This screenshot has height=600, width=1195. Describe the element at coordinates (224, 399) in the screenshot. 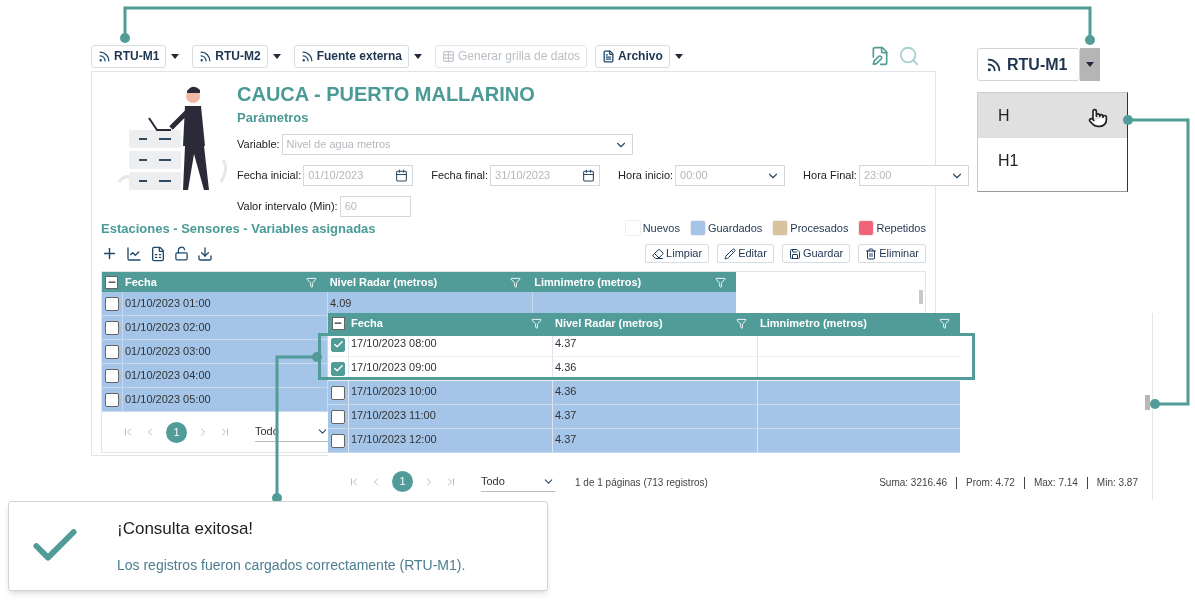

I see `table-cell: 01/10/2023 05:00` at that location.